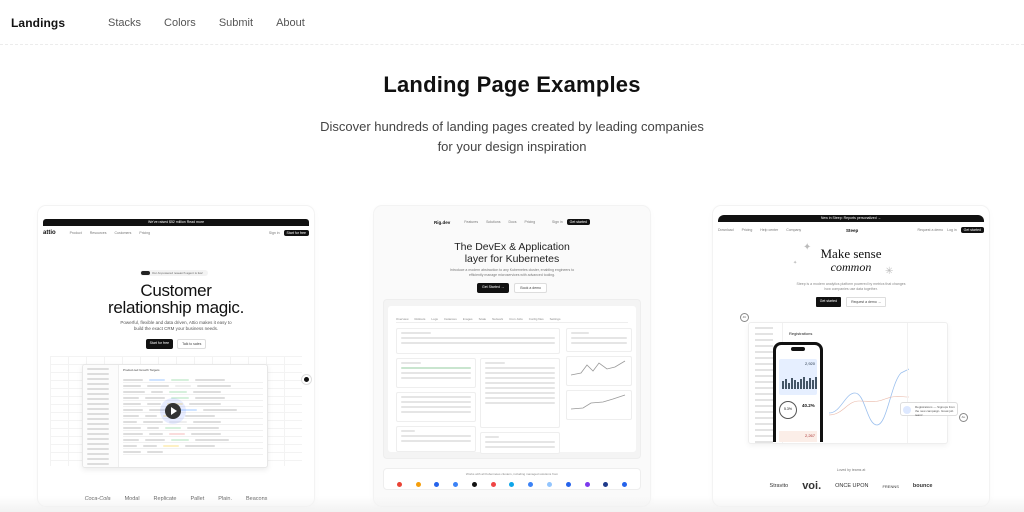  I want to click on dashboard-tab: Network, so click(498, 319).